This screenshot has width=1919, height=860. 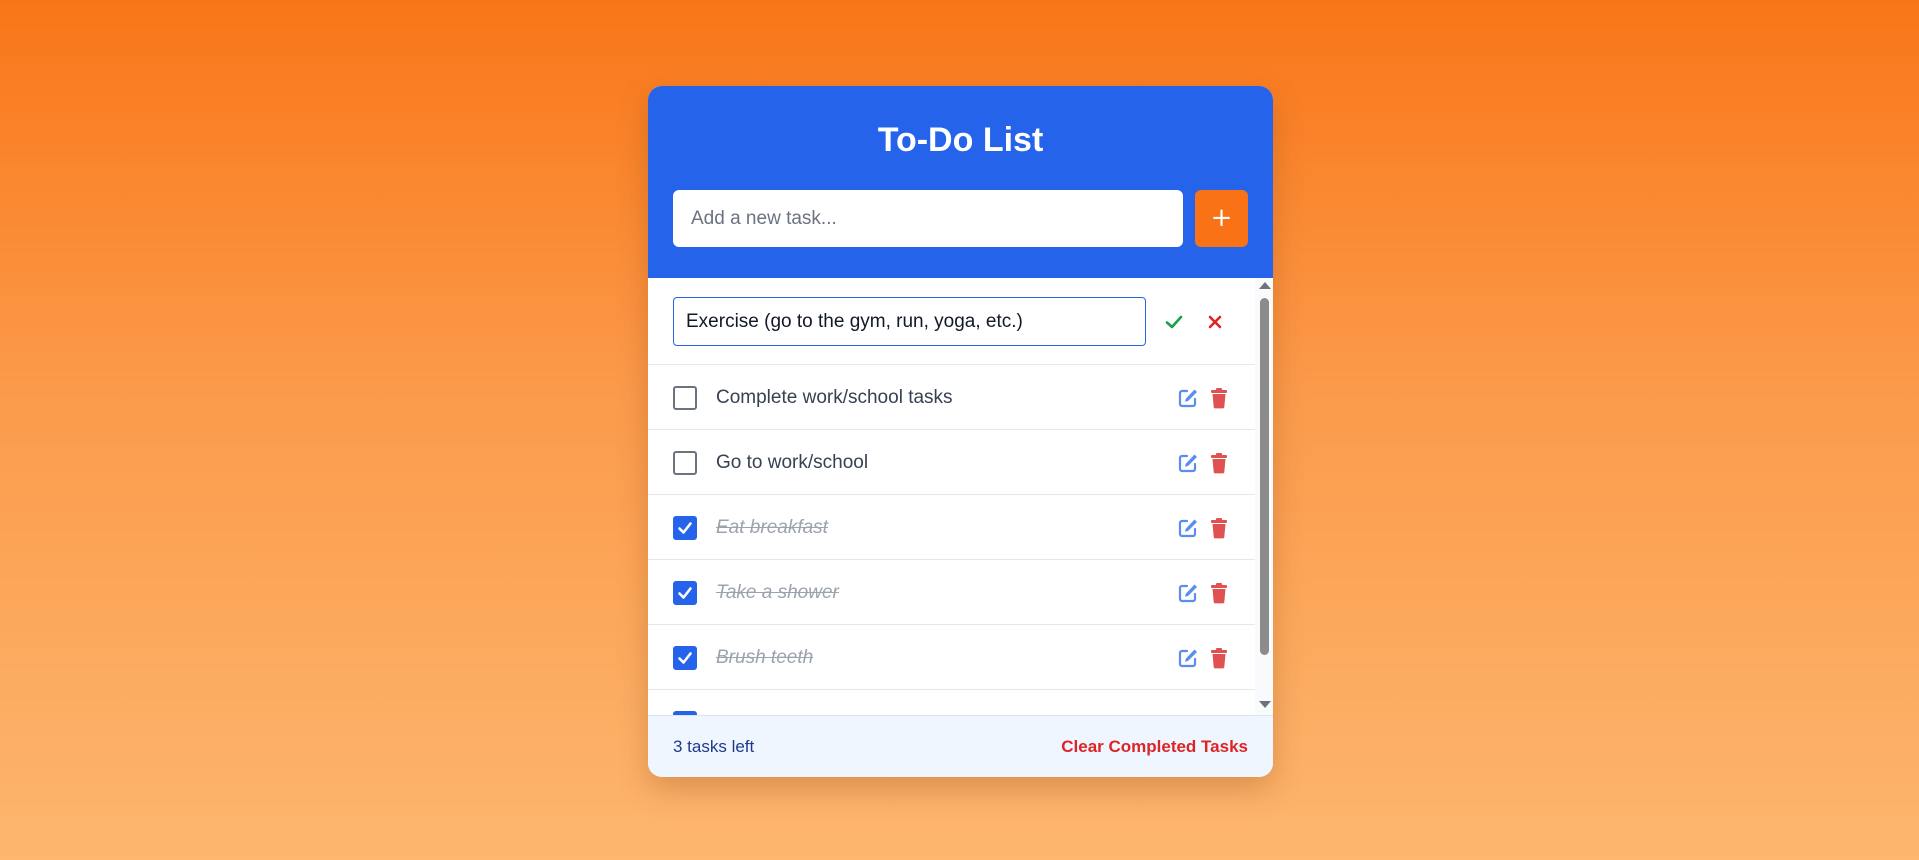 I want to click on clear-completed-button: Clear Completed Tasks, so click(x=1154, y=747).